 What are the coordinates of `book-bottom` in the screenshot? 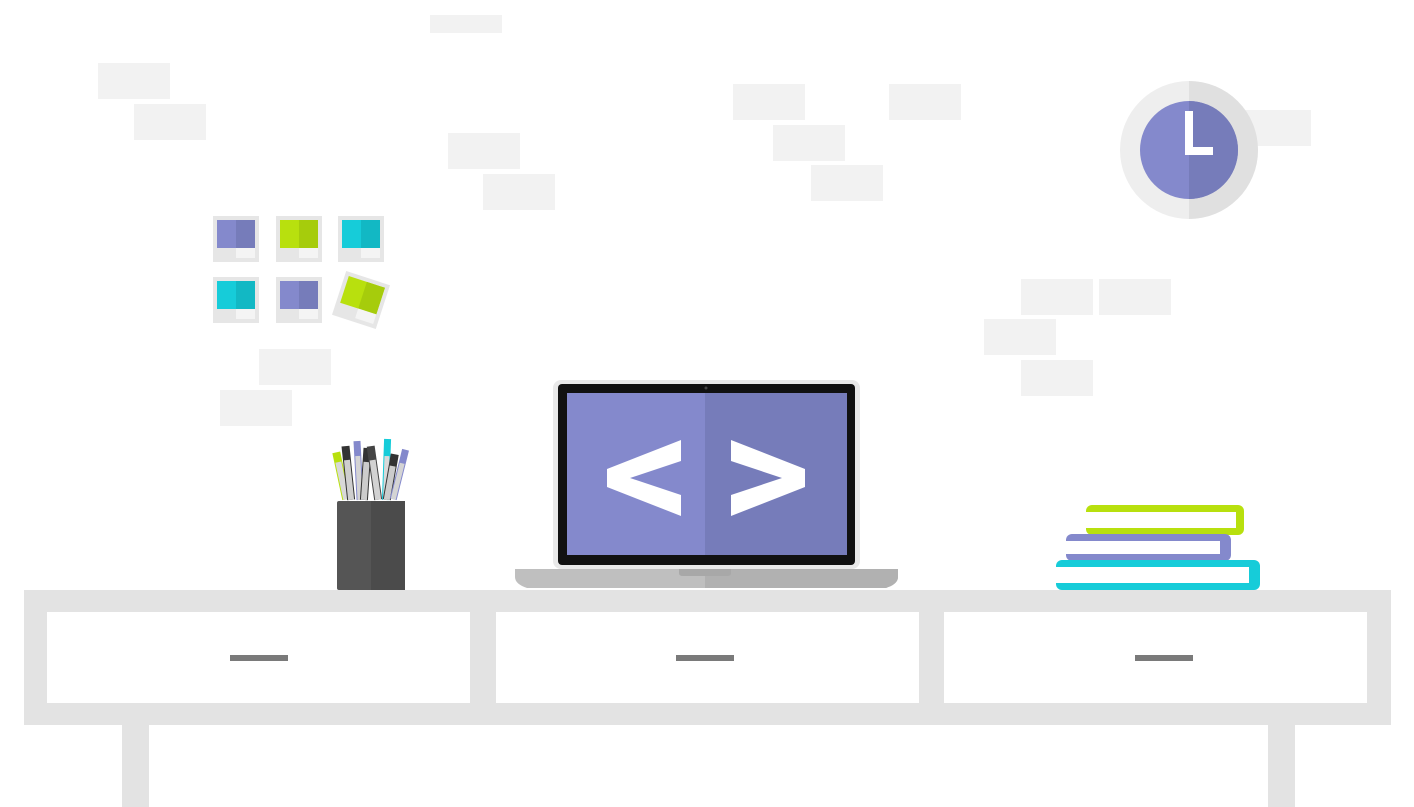 It's located at (1158, 575).